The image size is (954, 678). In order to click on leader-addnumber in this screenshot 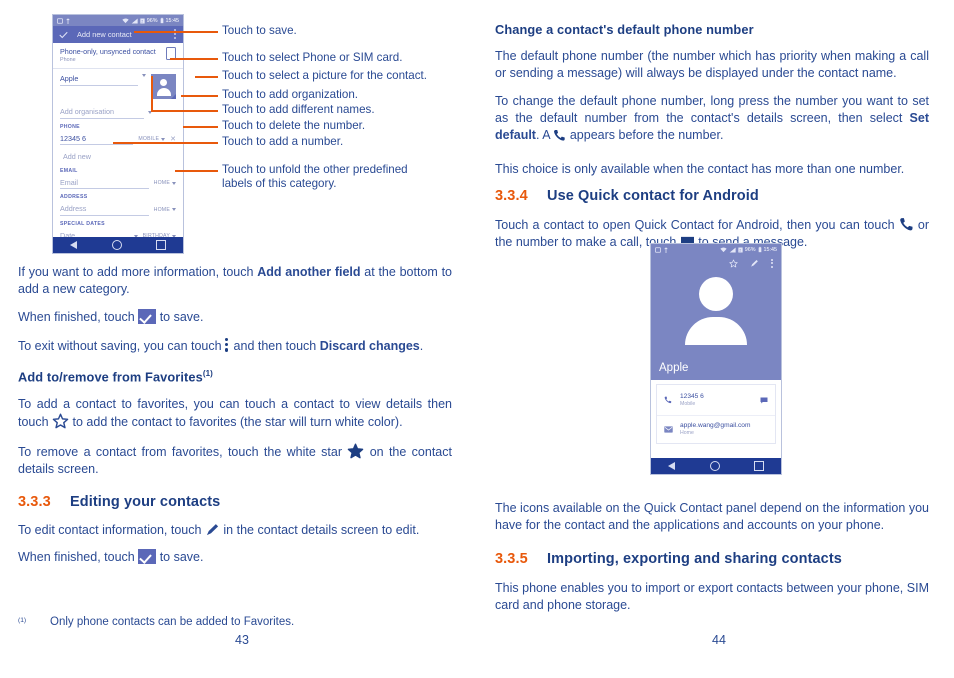, I will do `click(165, 143)`.